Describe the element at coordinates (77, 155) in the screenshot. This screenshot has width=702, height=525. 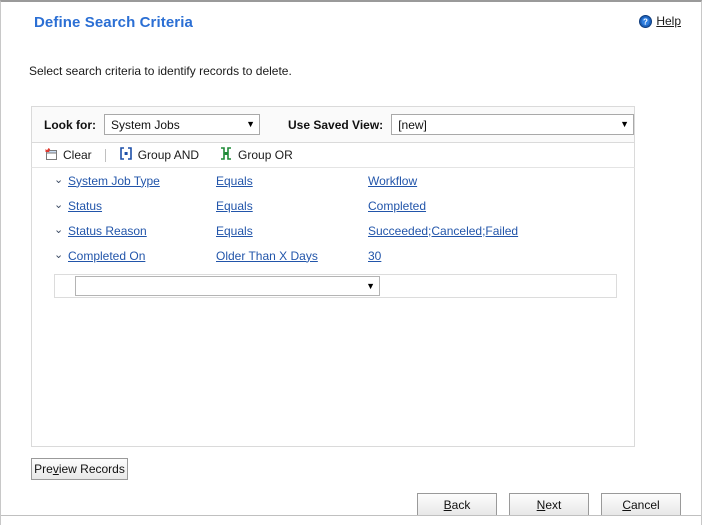
I see `clear-label: Clear` at that location.